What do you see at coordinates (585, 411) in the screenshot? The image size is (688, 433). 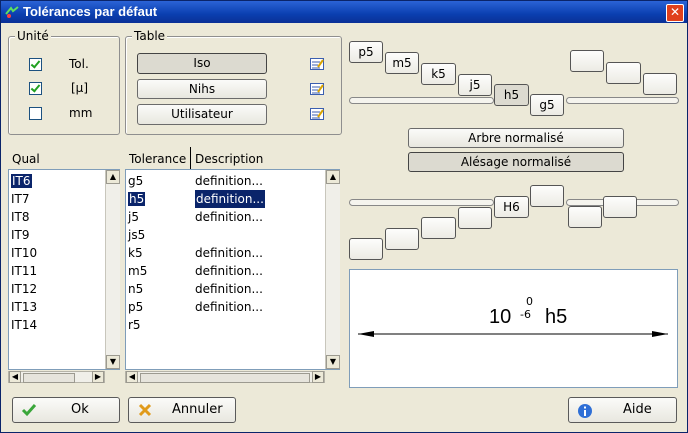 I see `info-icon` at bounding box center [585, 411].